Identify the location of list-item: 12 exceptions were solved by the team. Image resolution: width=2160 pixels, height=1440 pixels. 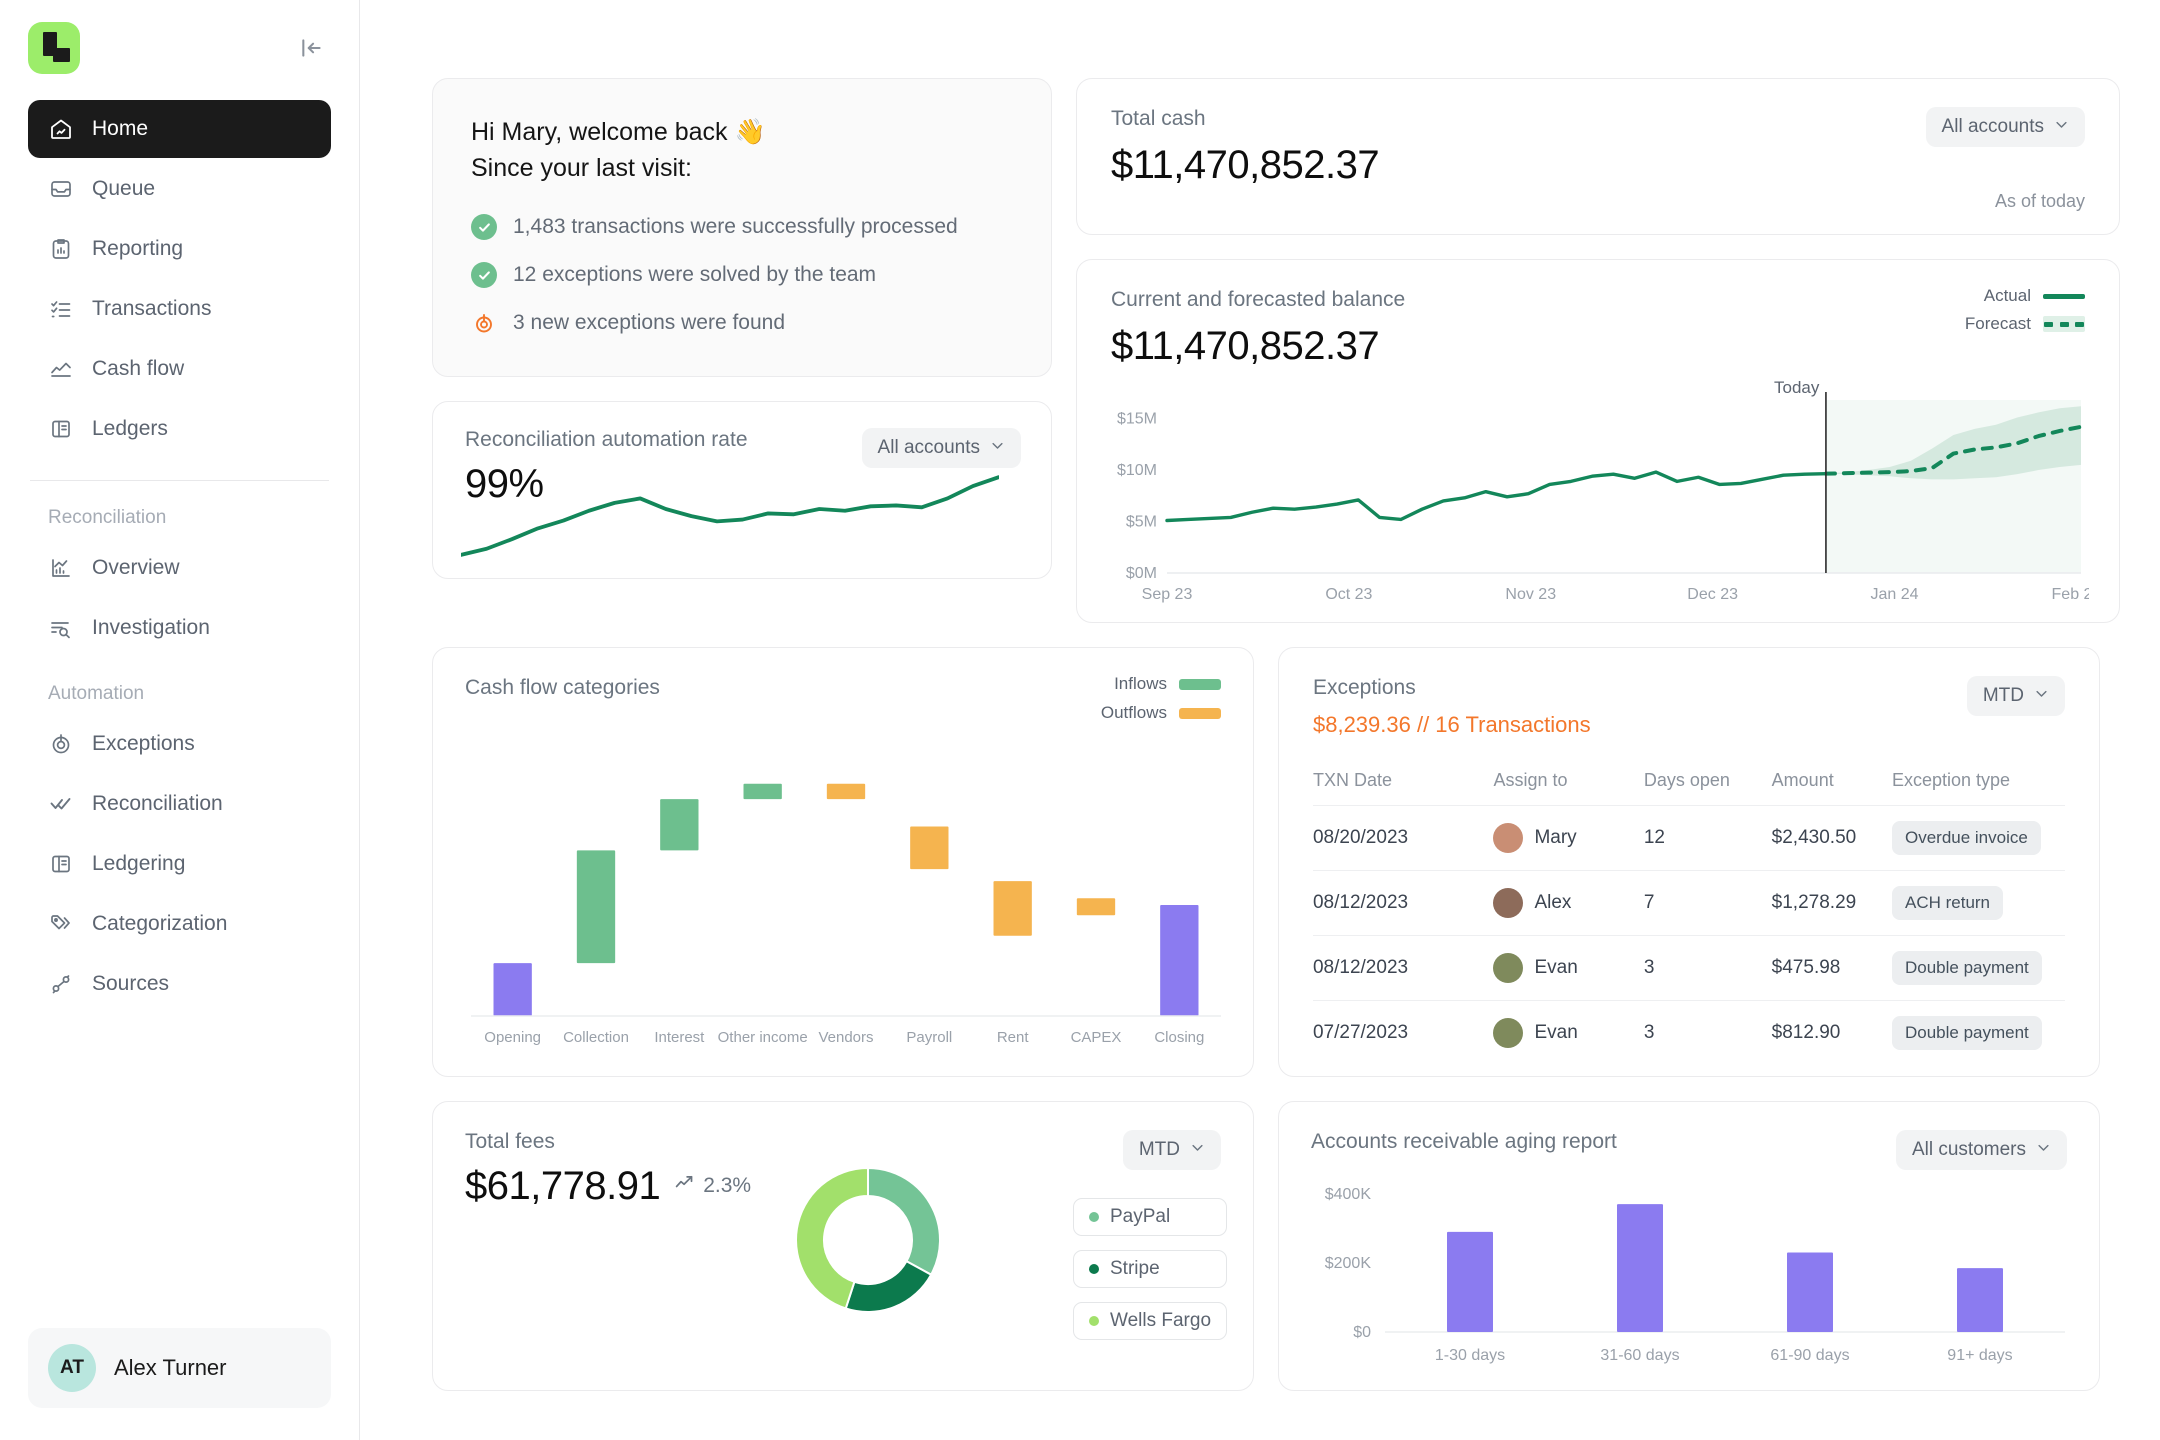
(742, 275).